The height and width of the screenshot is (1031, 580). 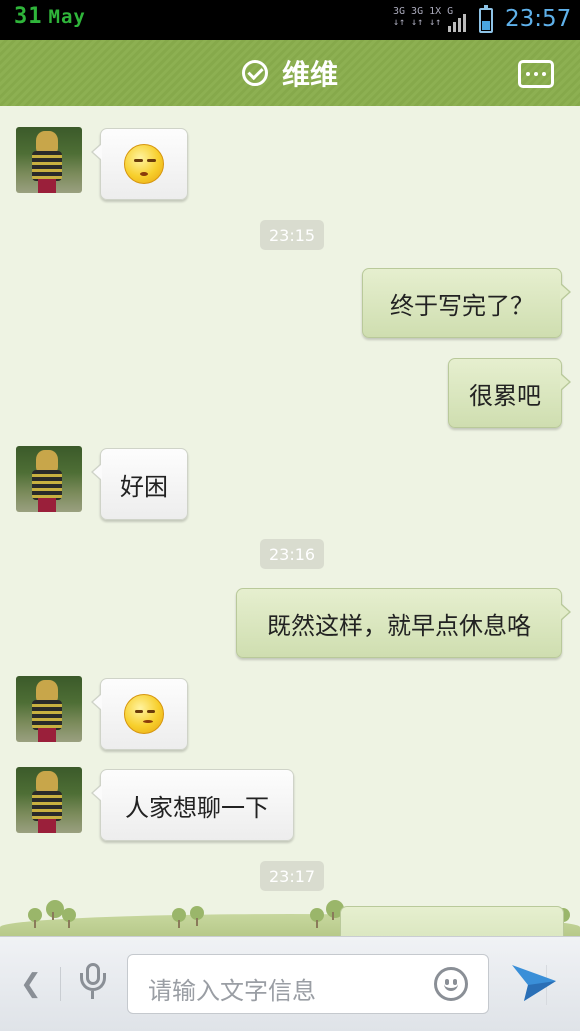 What do you see at coordinates (292, 554) in the screenshot?
I see `timestamp: 23:16` at bounding box center [292, 554].